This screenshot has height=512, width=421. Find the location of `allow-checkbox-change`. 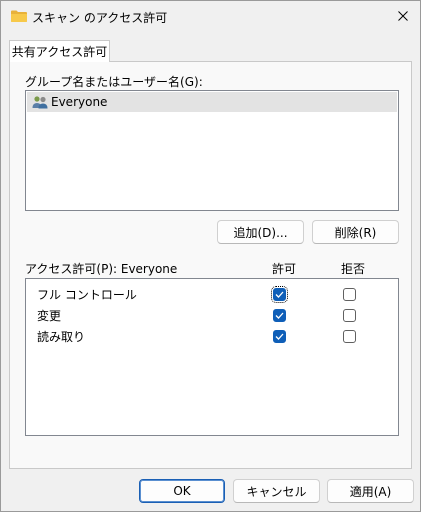

allow-checkbox-change is located at coordinates (279, 315).